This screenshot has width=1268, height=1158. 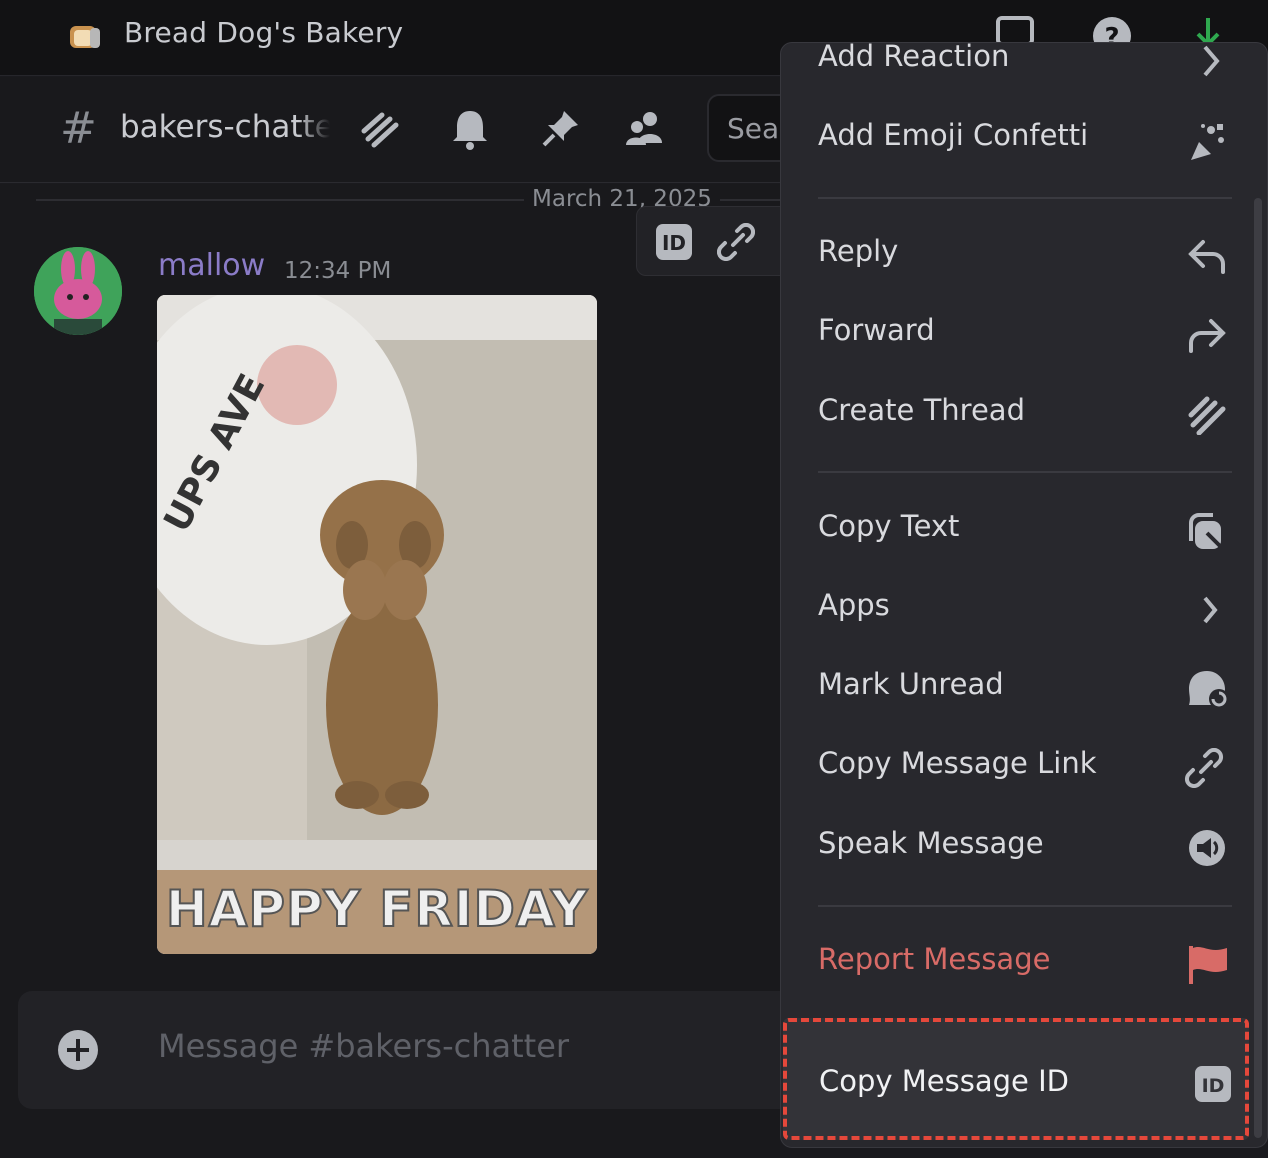 I want to click on menu-item-copy-message-id: Copy Message ID ID, so click(x=1016, y=1079).